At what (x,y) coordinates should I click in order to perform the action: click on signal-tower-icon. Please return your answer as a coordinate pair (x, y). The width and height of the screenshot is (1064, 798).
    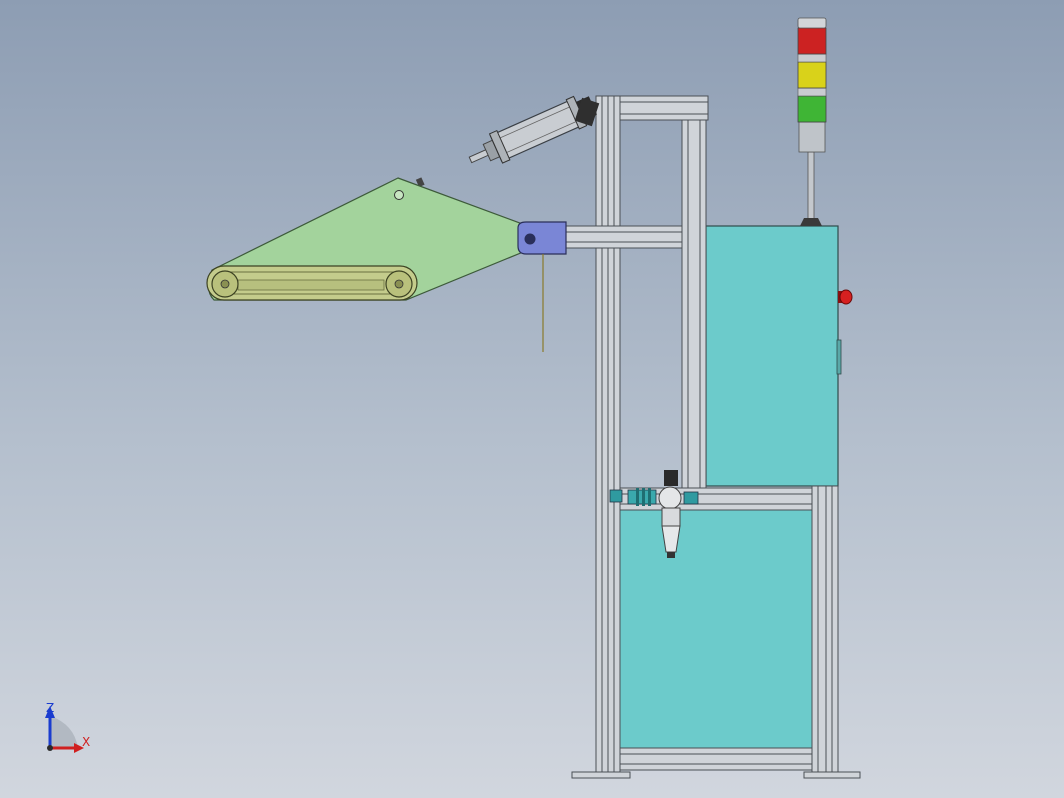
    Looking at the image, I should click on (812, 121).